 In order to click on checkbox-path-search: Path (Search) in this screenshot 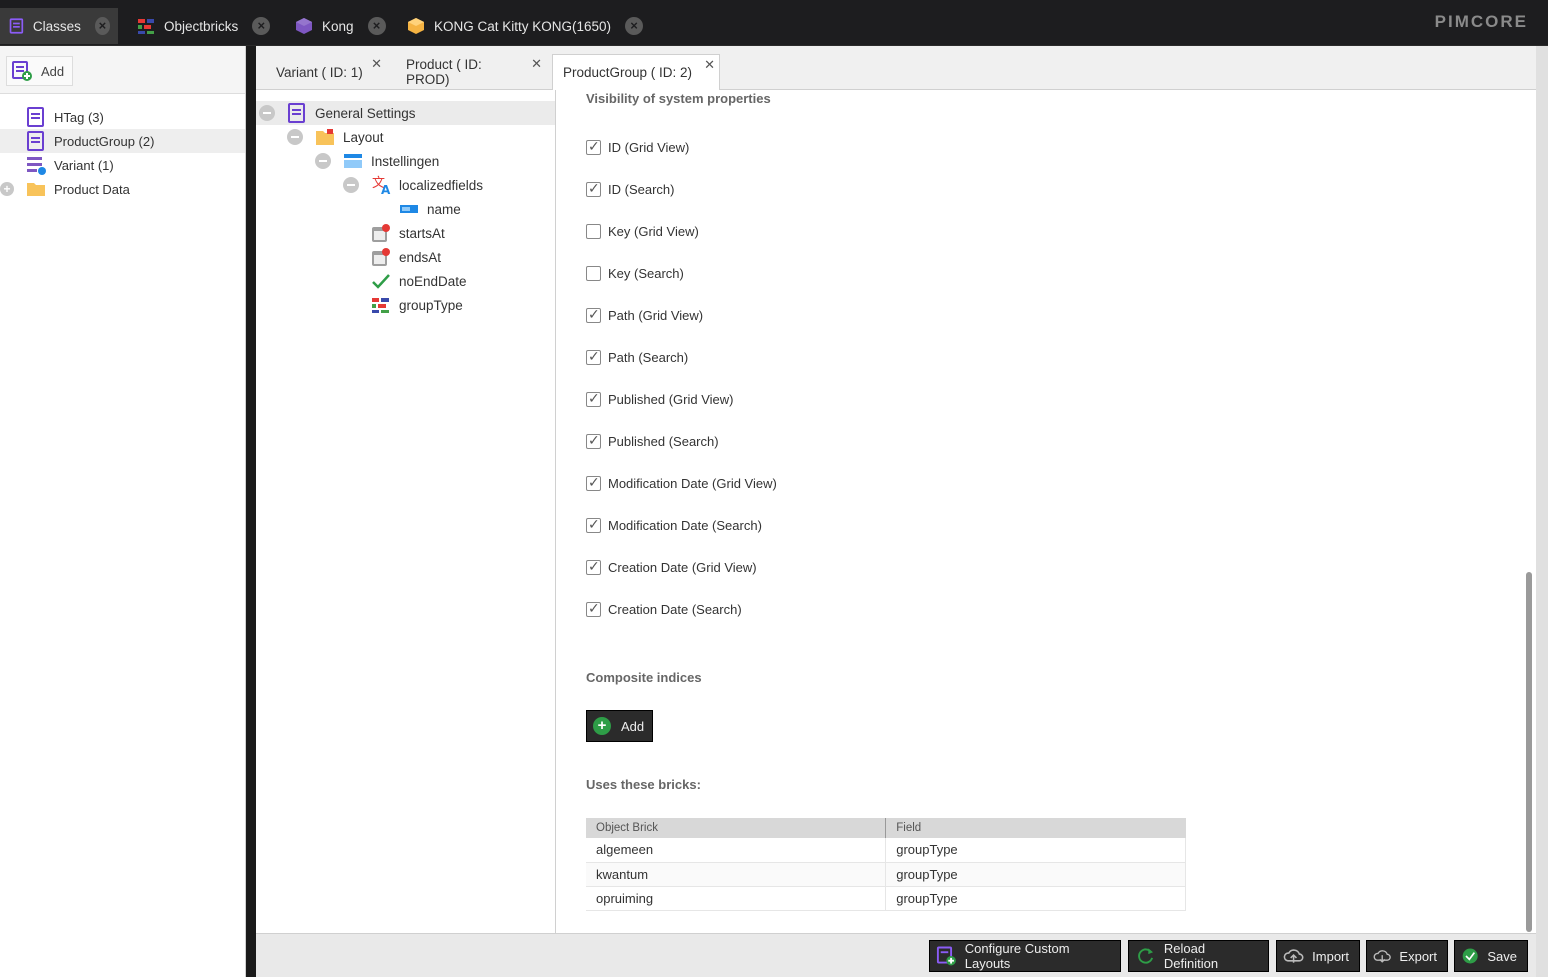, I will do `click(637, 356)`.